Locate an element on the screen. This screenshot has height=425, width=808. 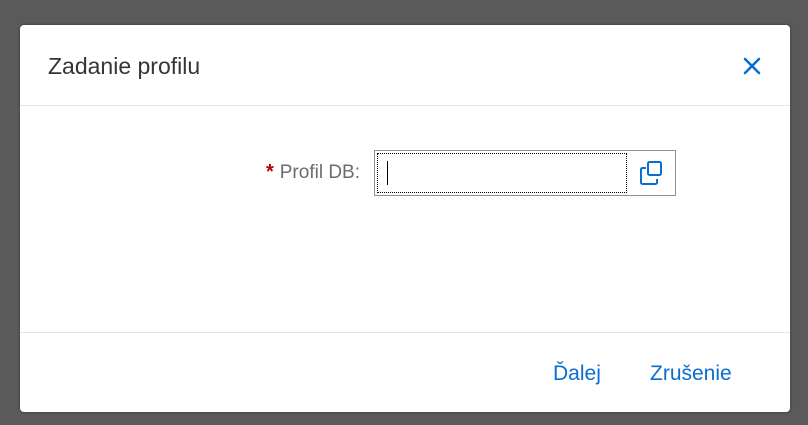
profile-db-field-row: * Profil DB: is located at coordinates (460, 173).